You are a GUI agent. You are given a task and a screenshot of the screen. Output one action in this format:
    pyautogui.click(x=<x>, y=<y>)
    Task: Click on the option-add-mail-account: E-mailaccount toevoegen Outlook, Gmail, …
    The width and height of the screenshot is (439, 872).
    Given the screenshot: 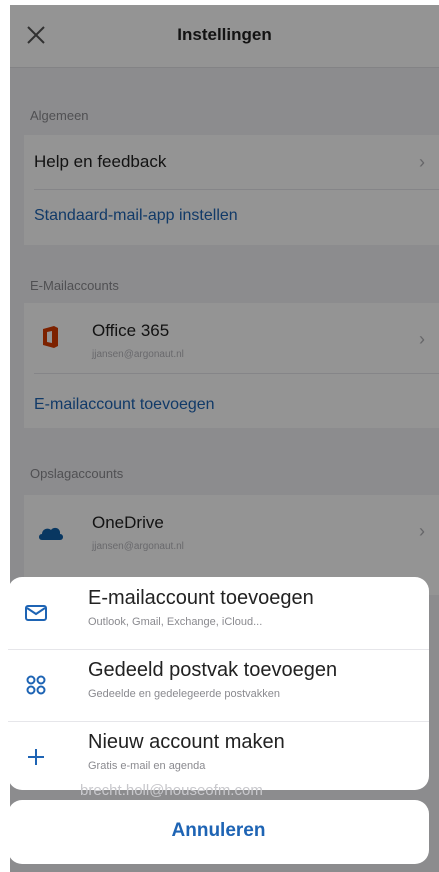 What is the action you would take?
    pyautogui.click(x=218, y=612)
    